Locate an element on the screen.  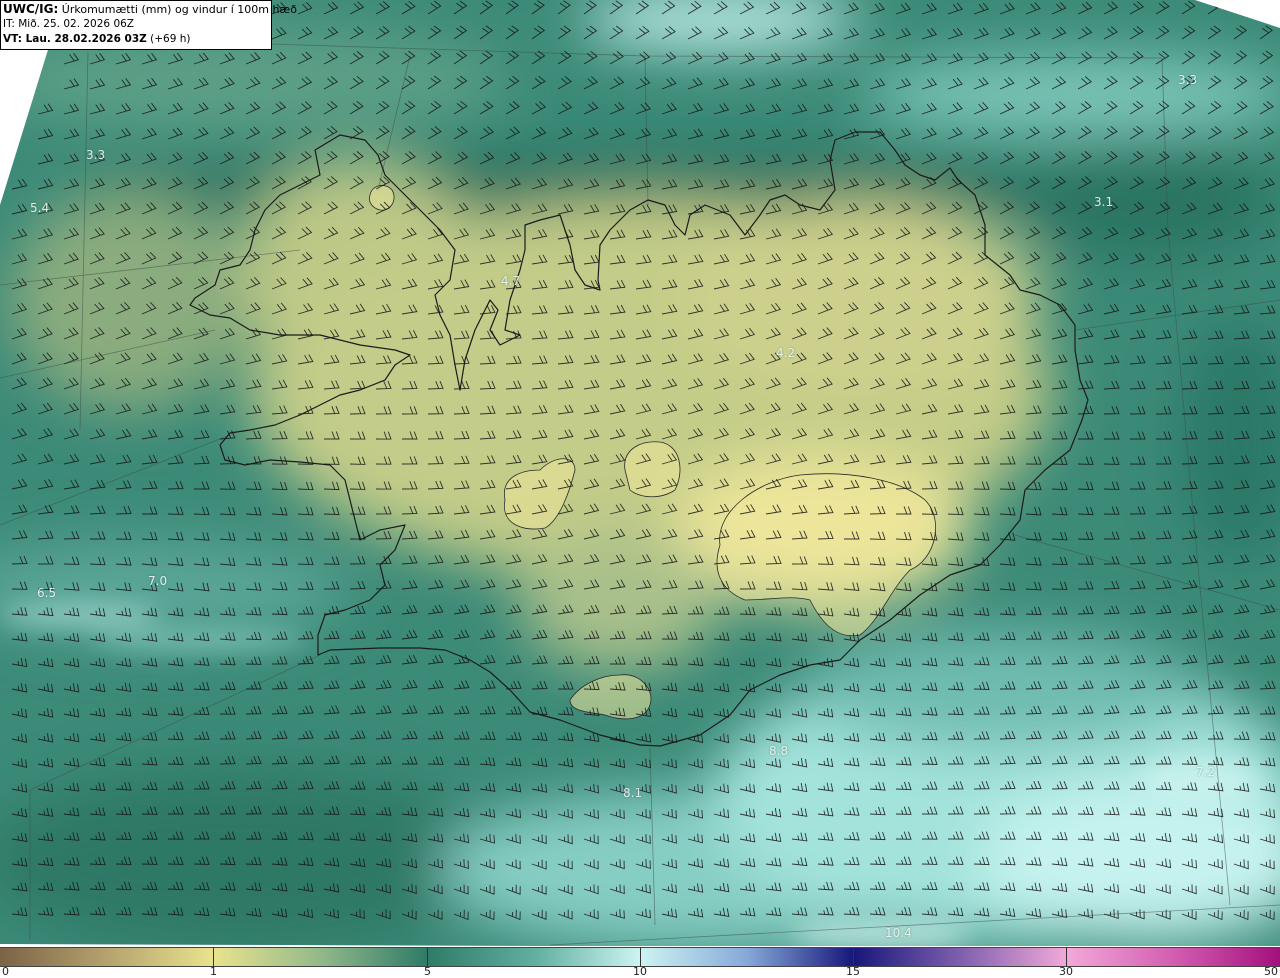
precip-label: 6.5 is located at coordinates (47, 593).